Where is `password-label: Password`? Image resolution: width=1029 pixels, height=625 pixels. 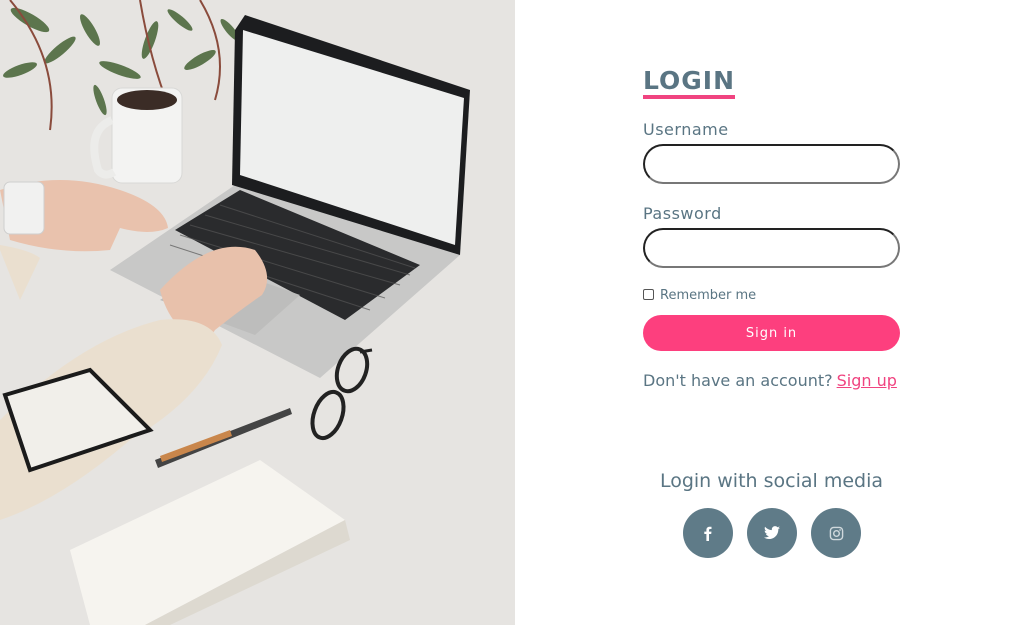 password-label: Password is located at coordinates (682, 213).